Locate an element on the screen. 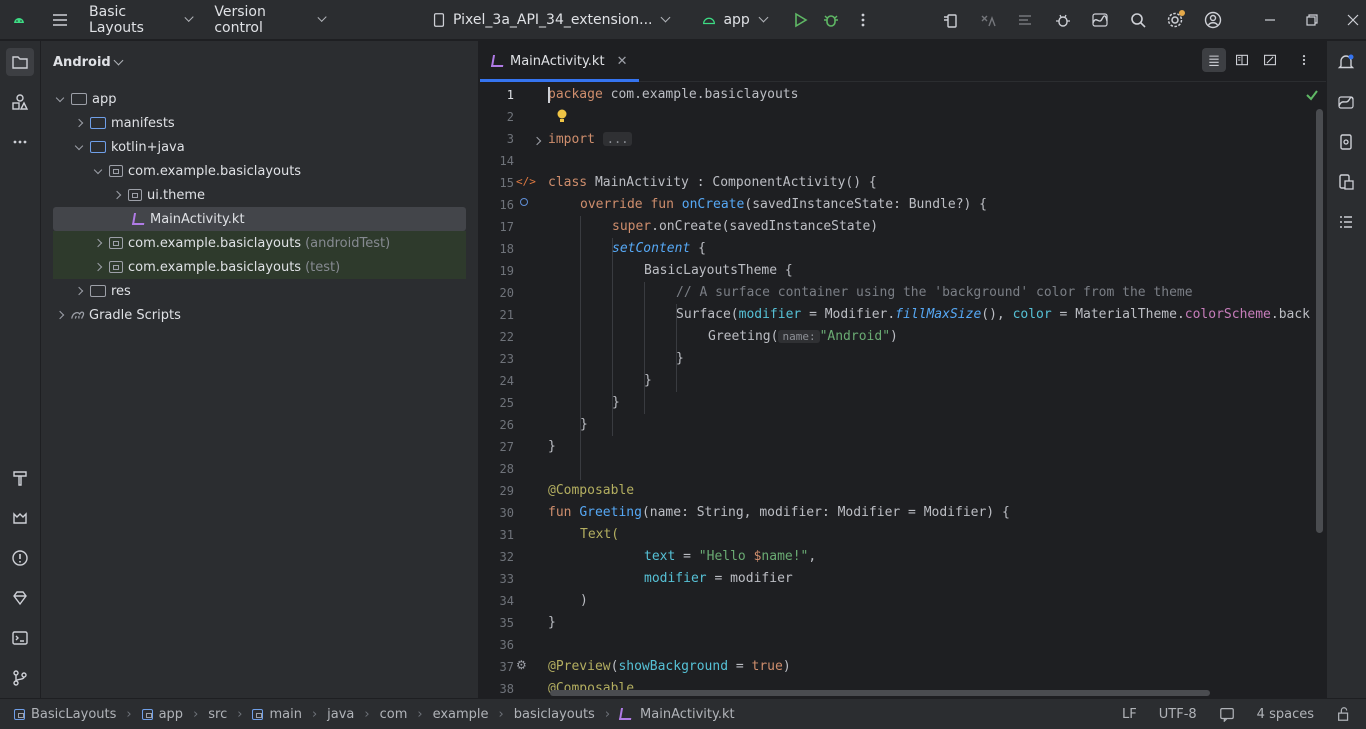  more-tools-icon is located at coordinates (20, 142).